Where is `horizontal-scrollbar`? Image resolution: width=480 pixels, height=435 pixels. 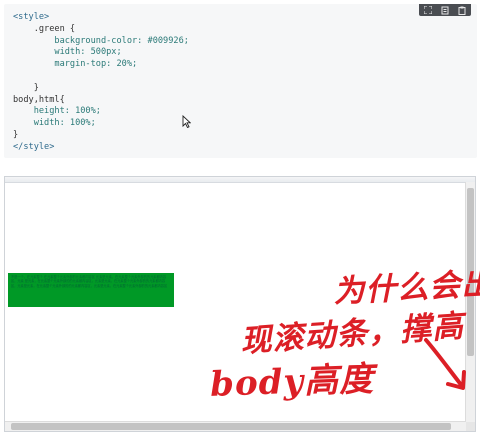
horizontal-scrollbar is located at coordinates (235, 426).